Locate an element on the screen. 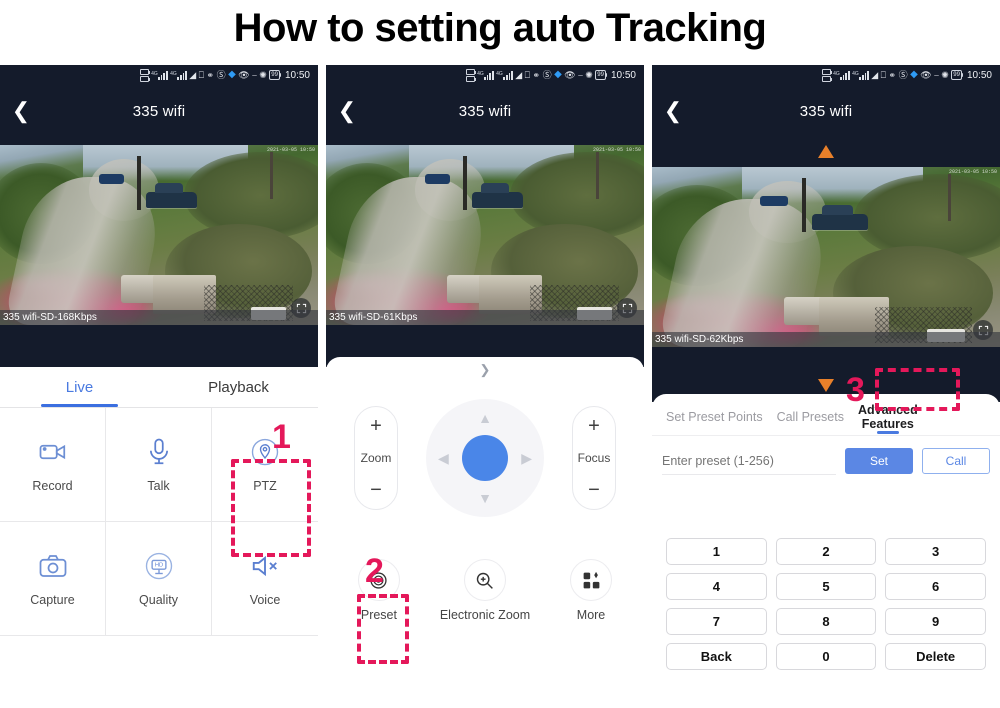 Image resolution: width=1000 pixels, height=708 pixels. status-bar-3: 4G 4G ◢ ⎕ ⚭ Ⓢ ◆ 👁 ⎯ ✺ 99 10:50 is located at coordinates (826, 75).